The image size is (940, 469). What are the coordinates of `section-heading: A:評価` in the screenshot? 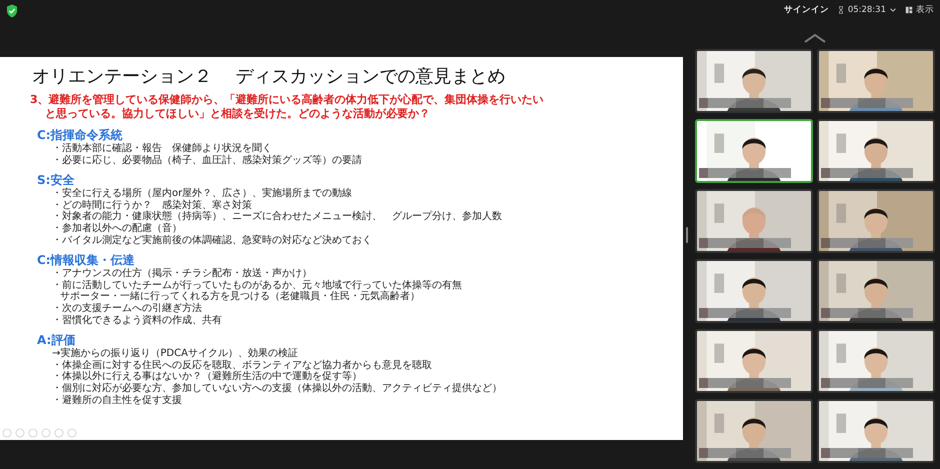 It's located at (56, 340).